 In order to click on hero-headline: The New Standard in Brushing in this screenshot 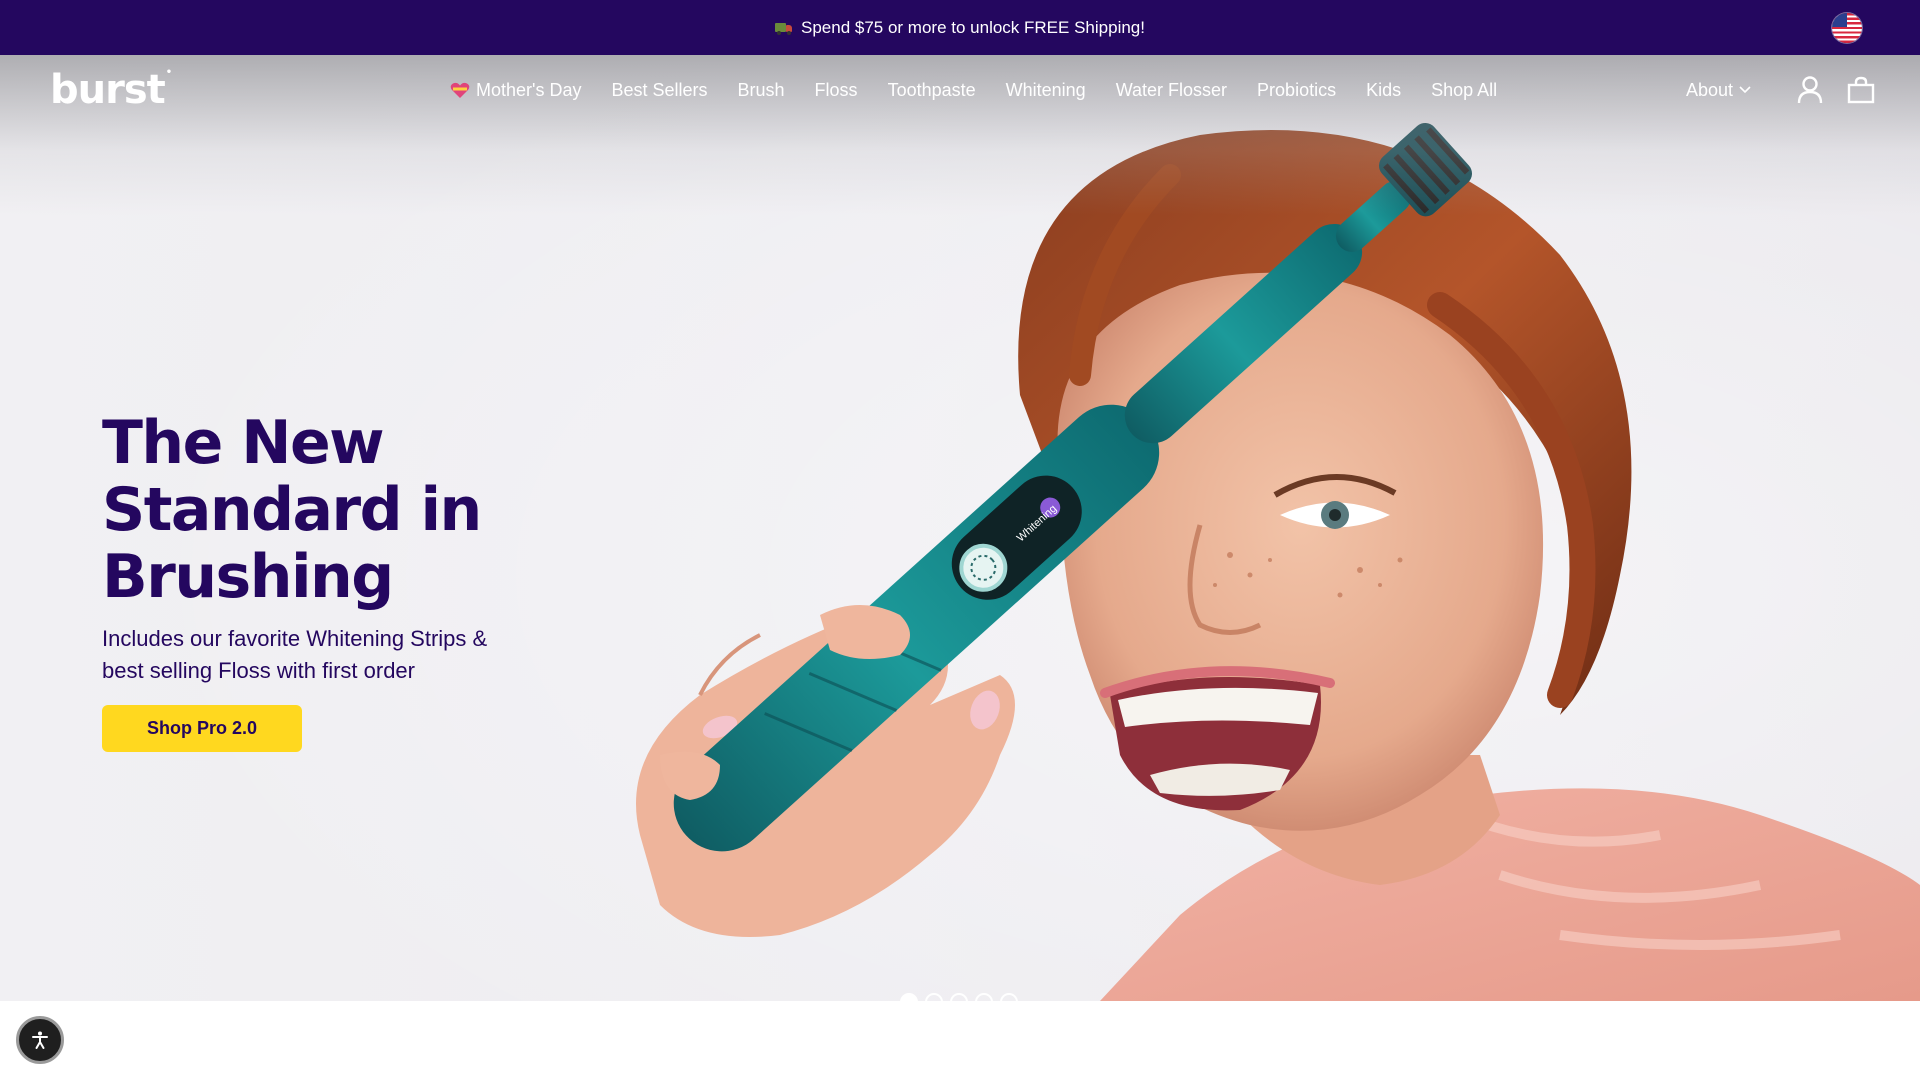, I will do `click(292, 510)`.